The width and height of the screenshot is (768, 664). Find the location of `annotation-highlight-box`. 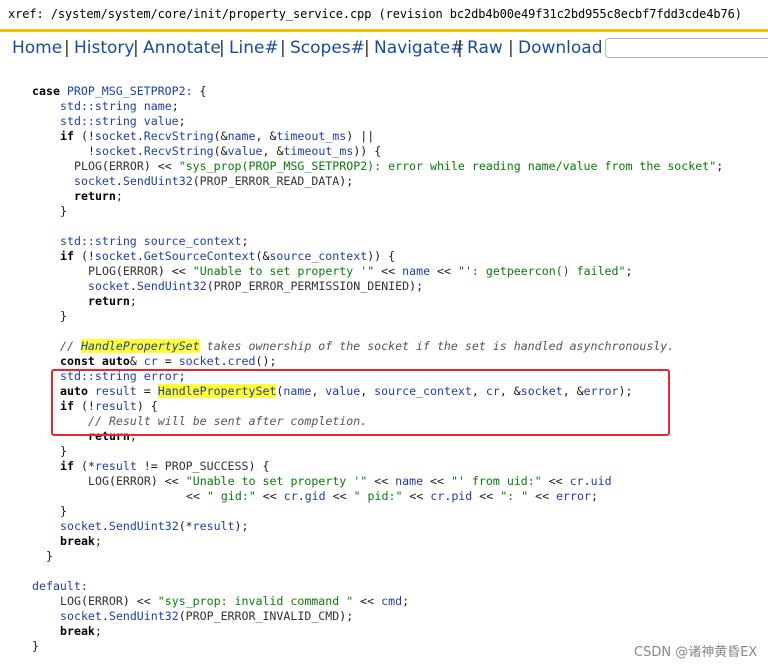

annotation-highlight-box is located at coordinates (360, 402).